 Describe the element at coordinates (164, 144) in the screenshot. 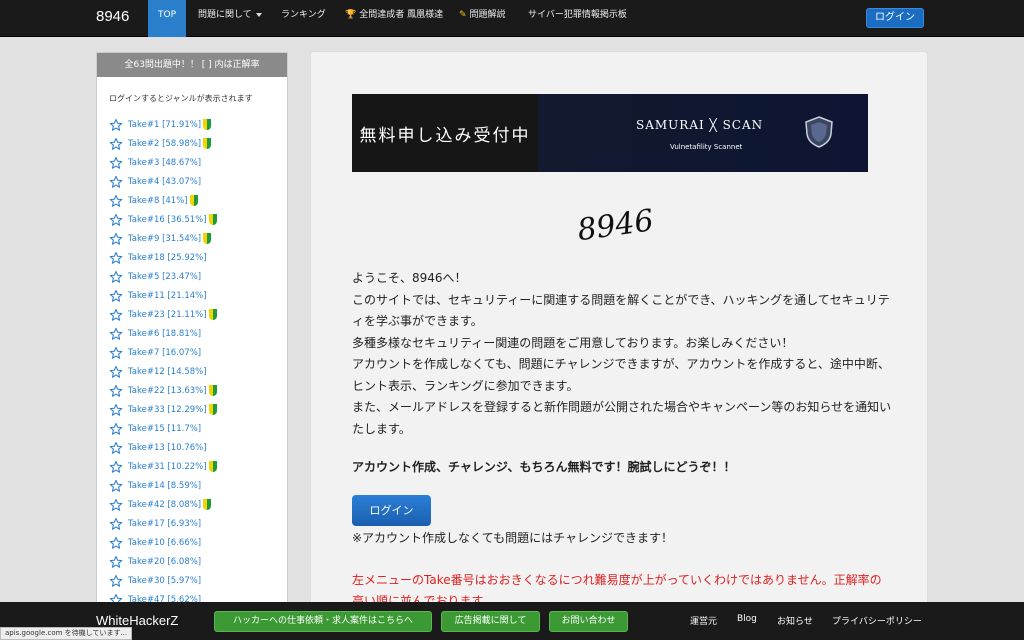

I see `take-label: Take#2 [58.98%]` at that location.